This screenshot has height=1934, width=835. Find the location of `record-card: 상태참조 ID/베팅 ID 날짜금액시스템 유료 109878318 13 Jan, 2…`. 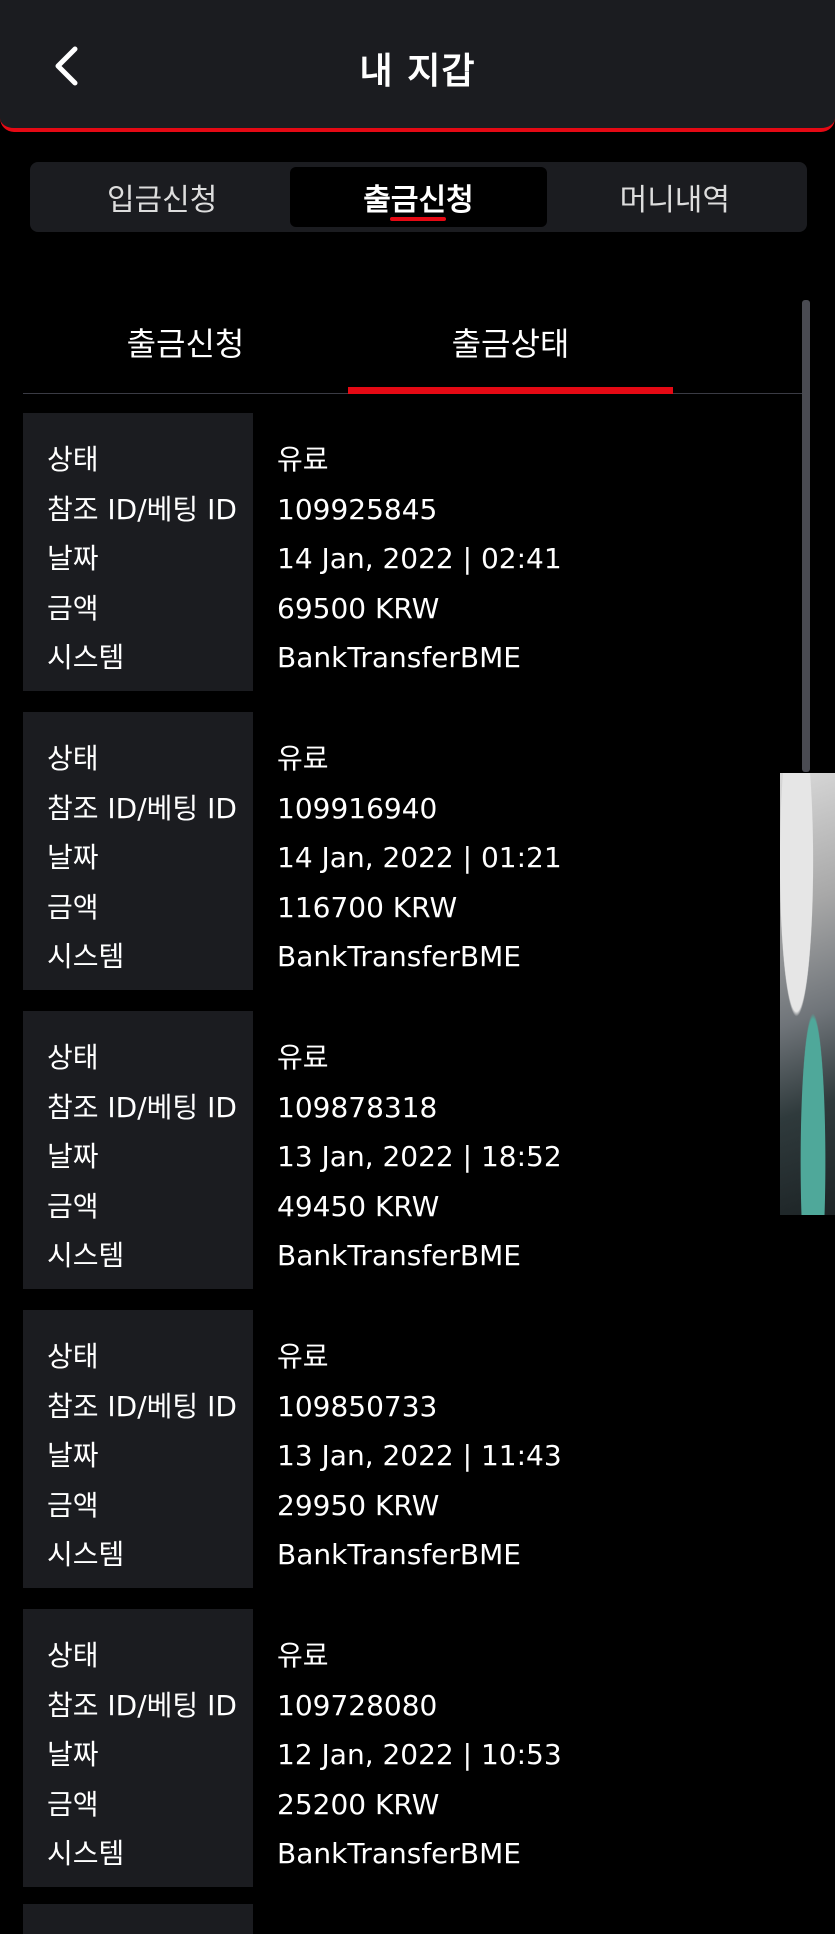

record-card: 상태참조 ID/베팅 ID 날짜금액시스템 유료 109878318 13 Jan, 2… is located at coordinates (423, 1150).